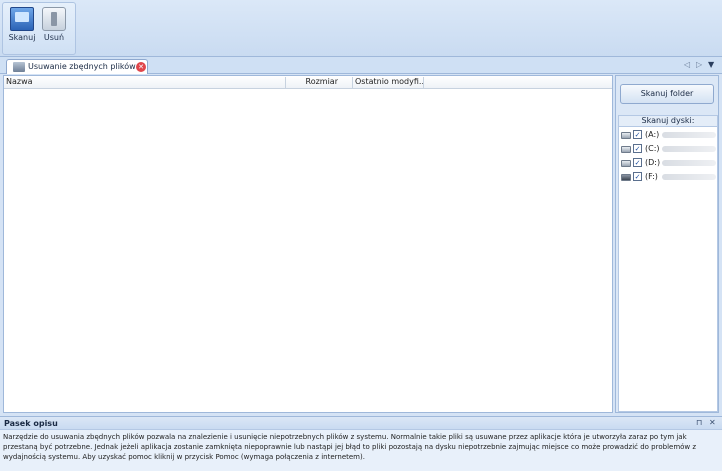 The image size is (722, 471). What do you see at coordinates (361, 423) in the screenshot?
I see `description-header: Pasek opisu ⊓ ✕` at bounding box center [361, 423].